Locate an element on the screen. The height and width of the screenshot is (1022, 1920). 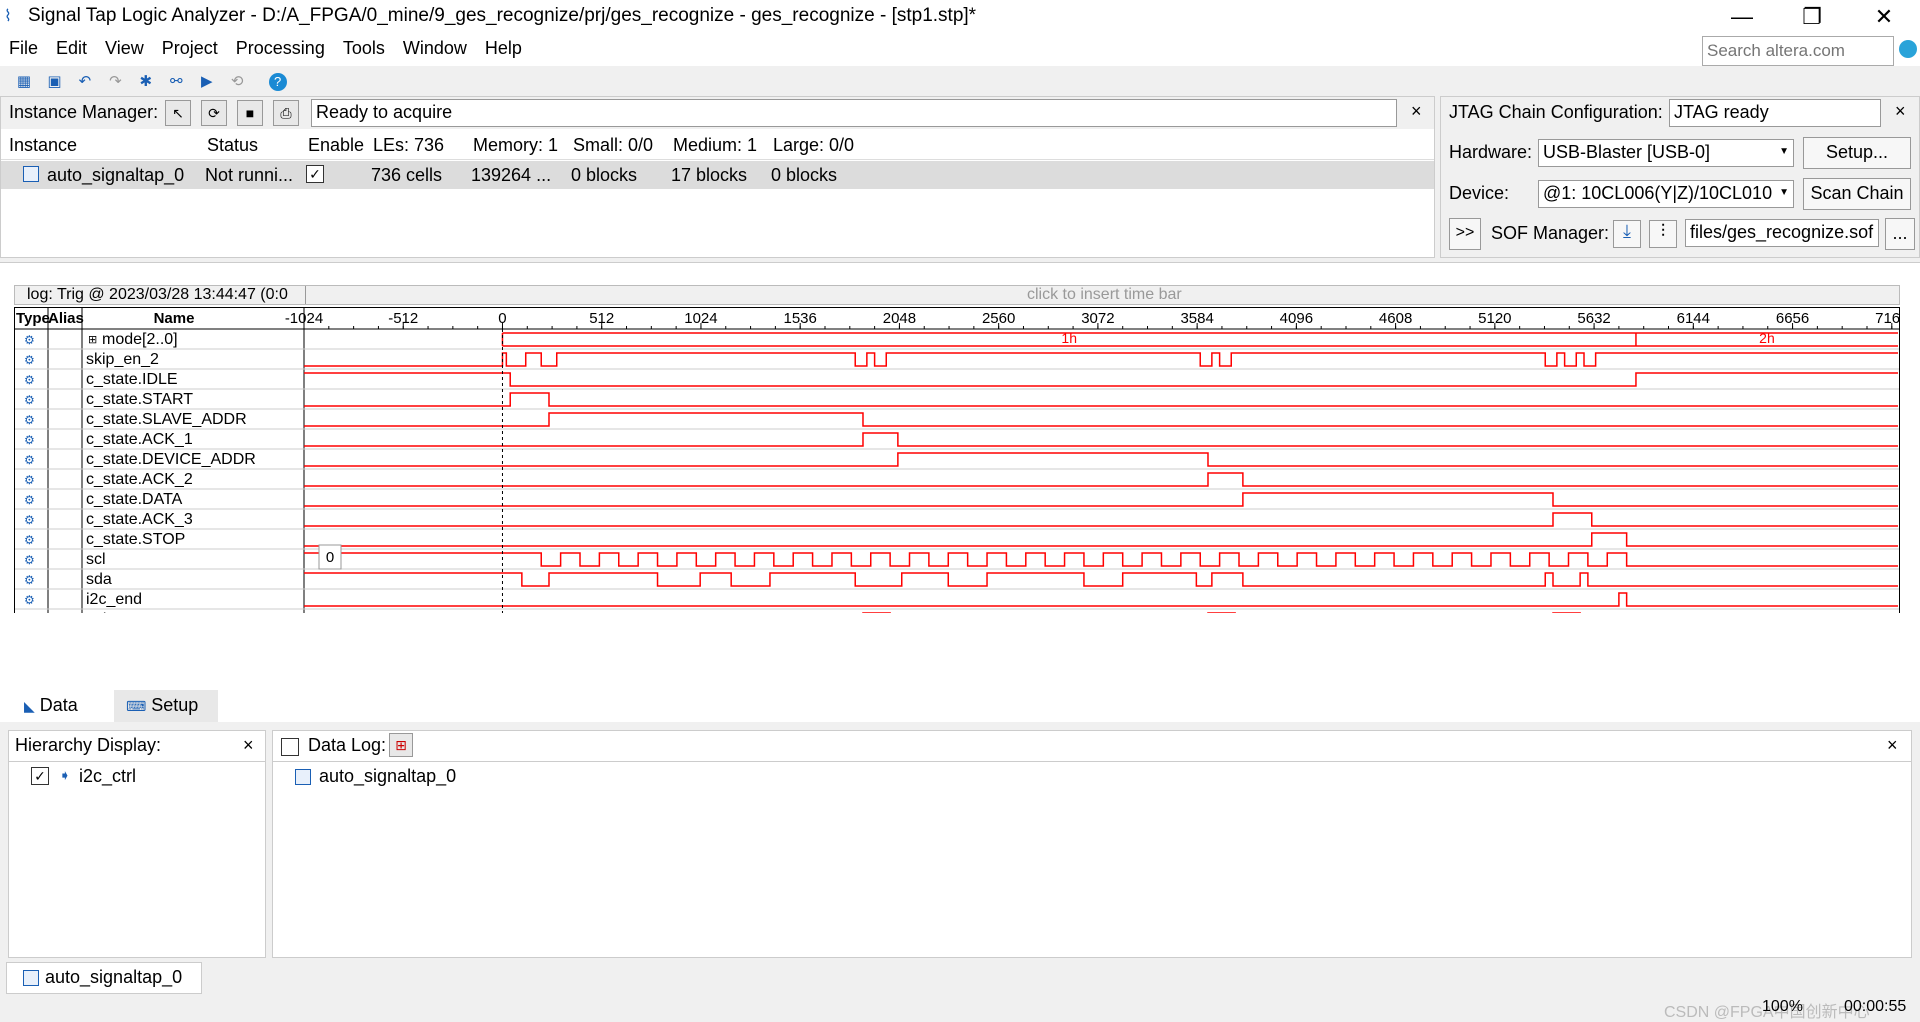
signal-name: c_state.START is located at coordinates (139, 399).